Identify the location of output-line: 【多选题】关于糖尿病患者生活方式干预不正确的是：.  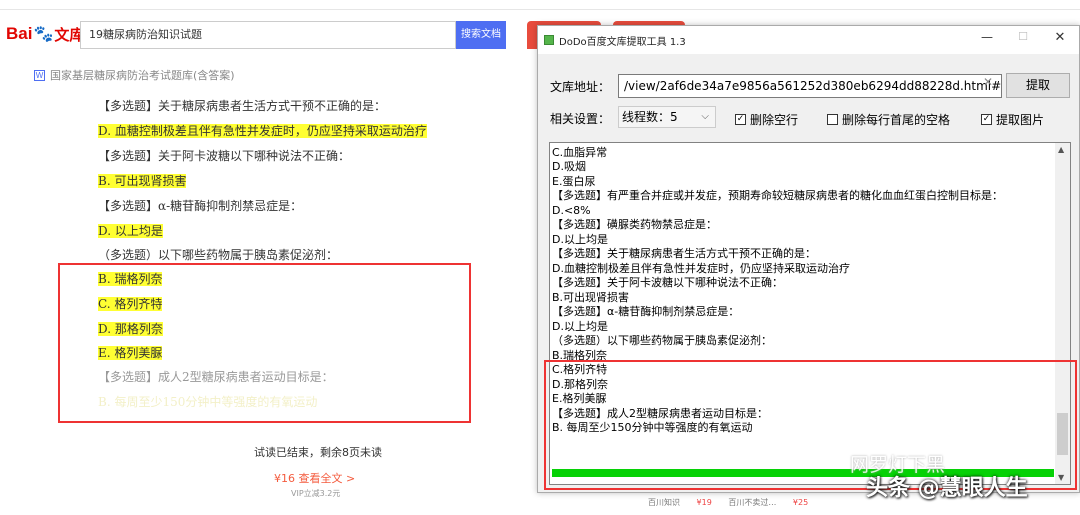
(684, 253).